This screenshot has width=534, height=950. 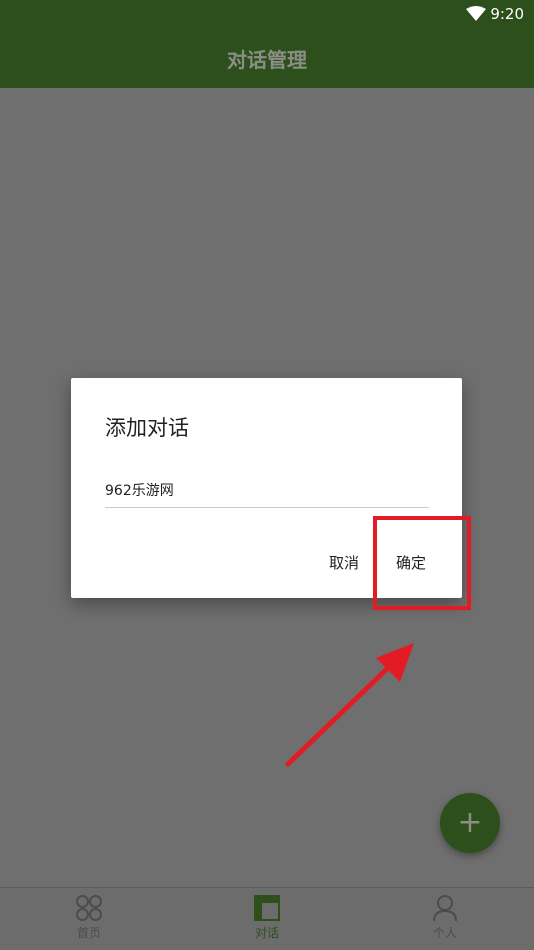 What do you see at coordinates (349, 705) in the screenshot?
I see `pointer-arrow-icon` at bounding box center [349, 705].